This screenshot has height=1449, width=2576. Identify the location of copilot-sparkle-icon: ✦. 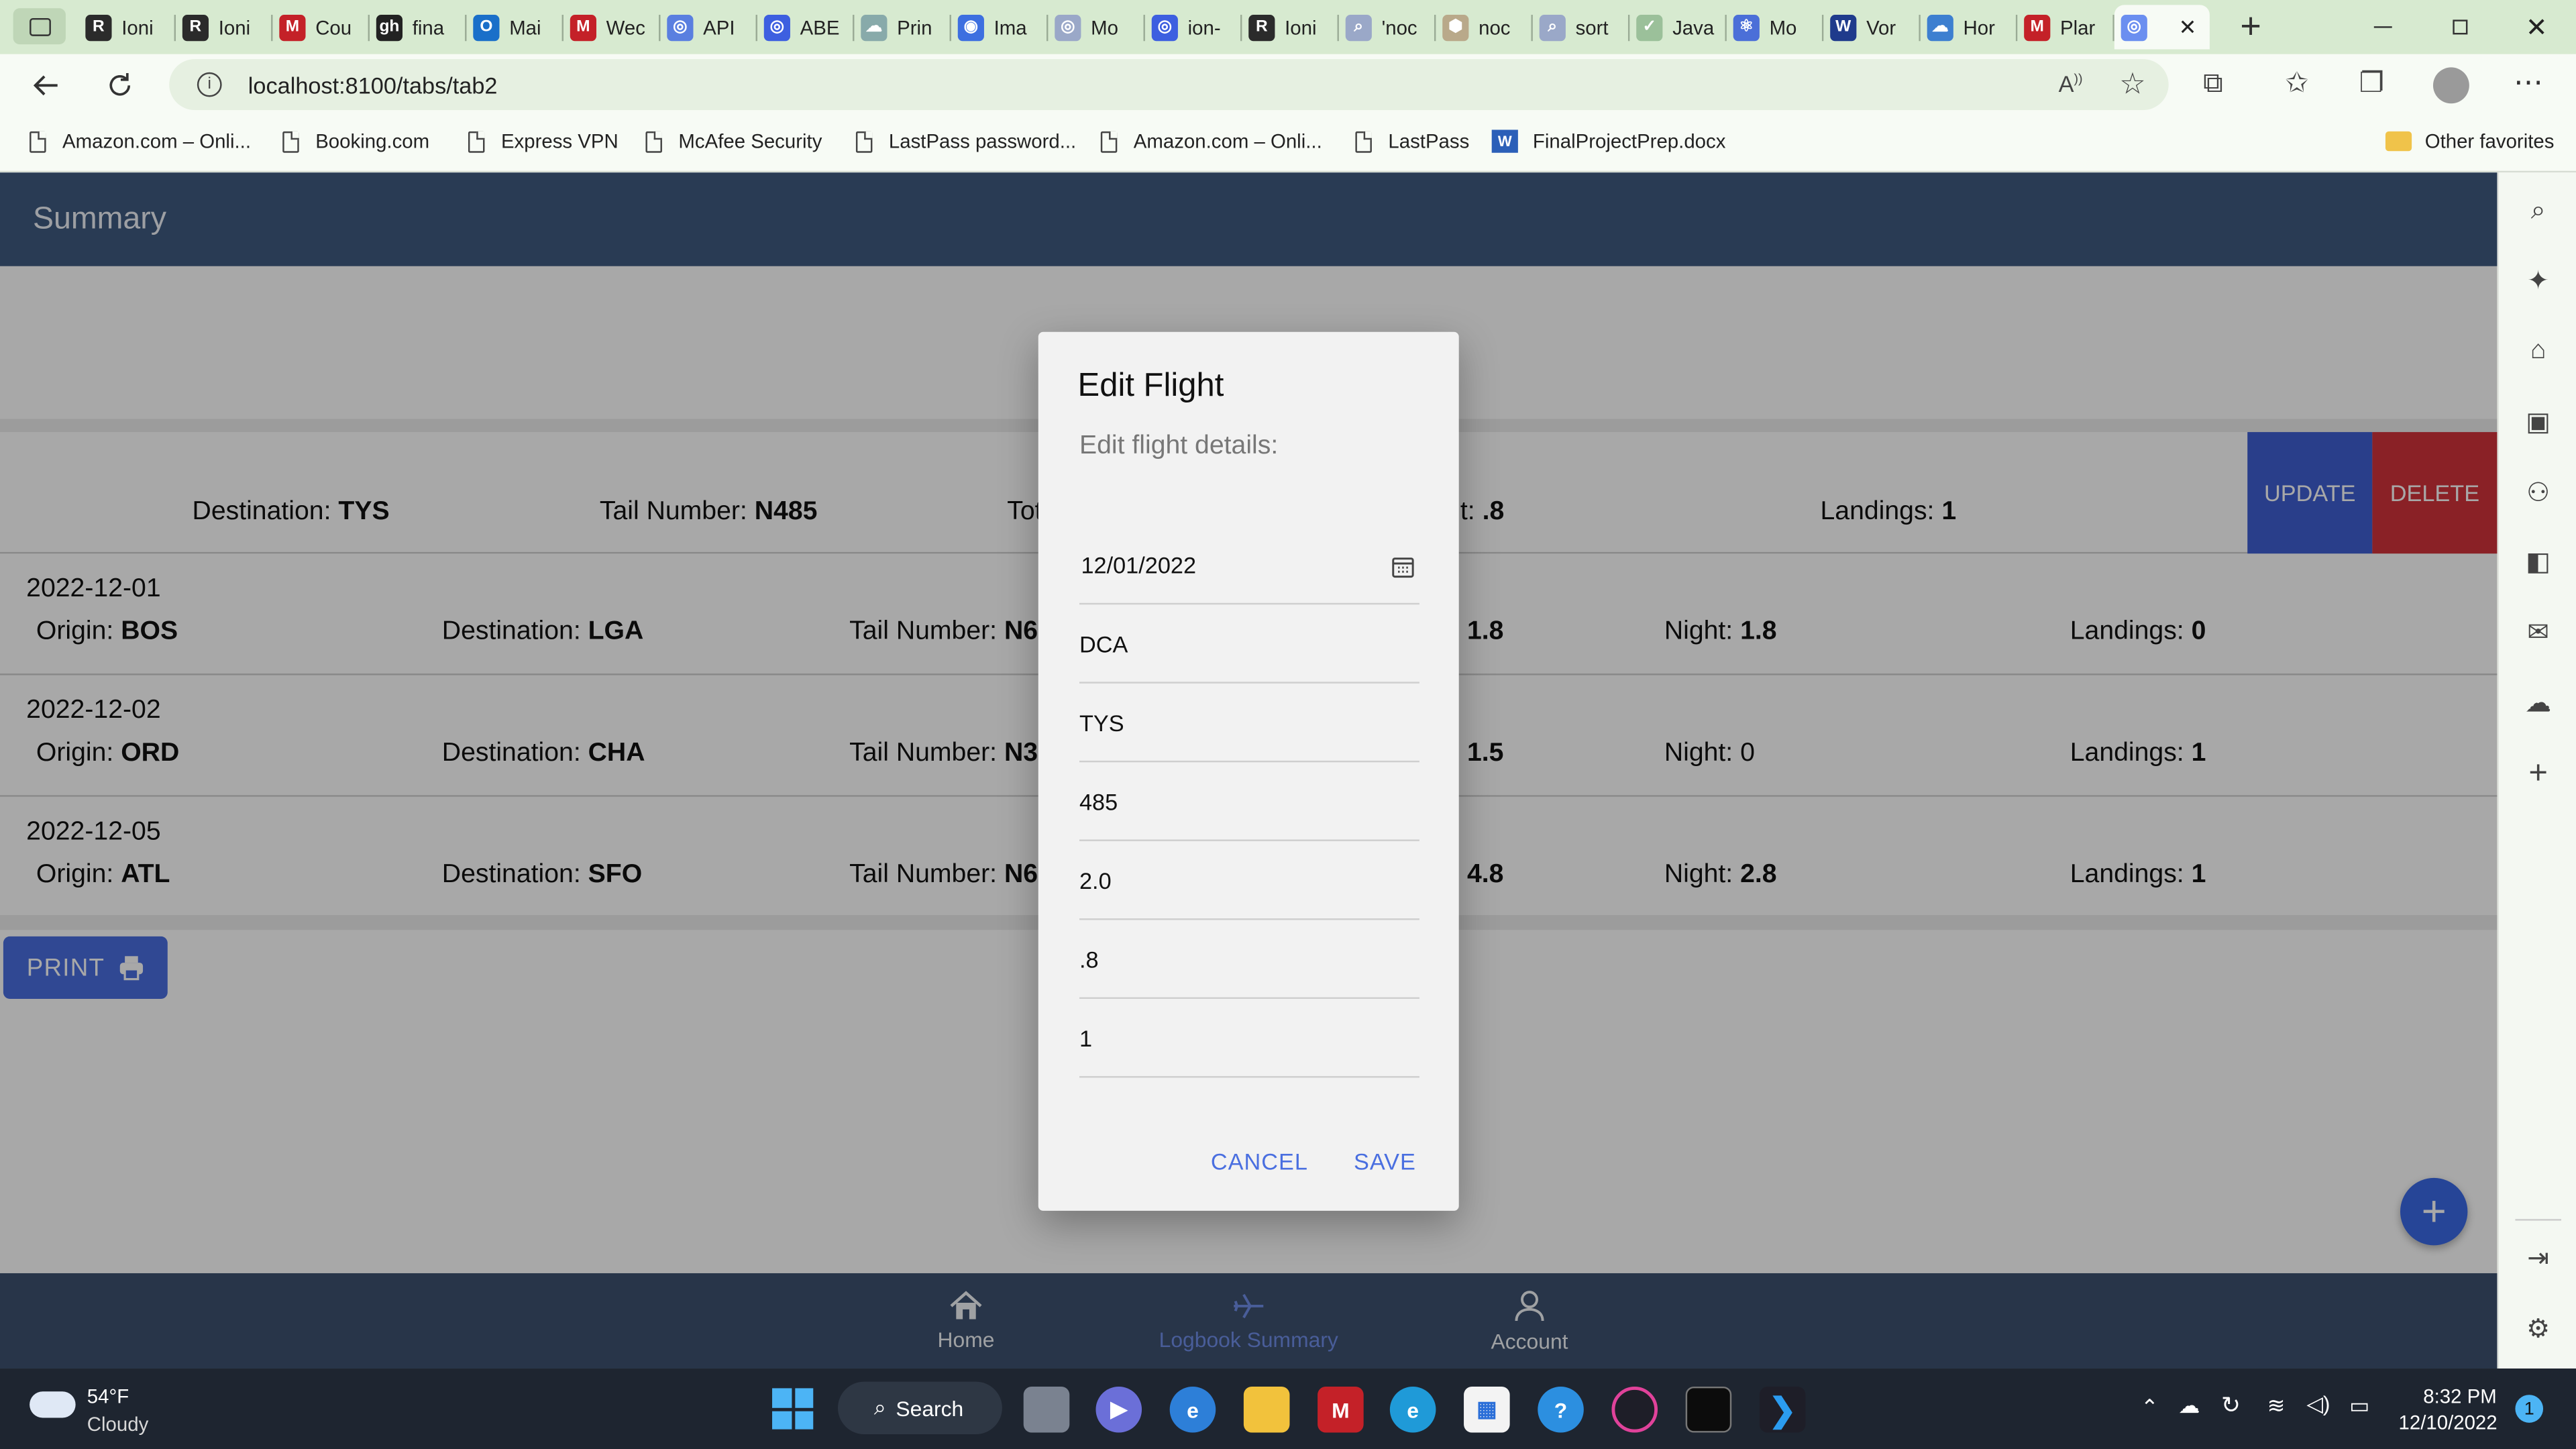
(2538, 280).